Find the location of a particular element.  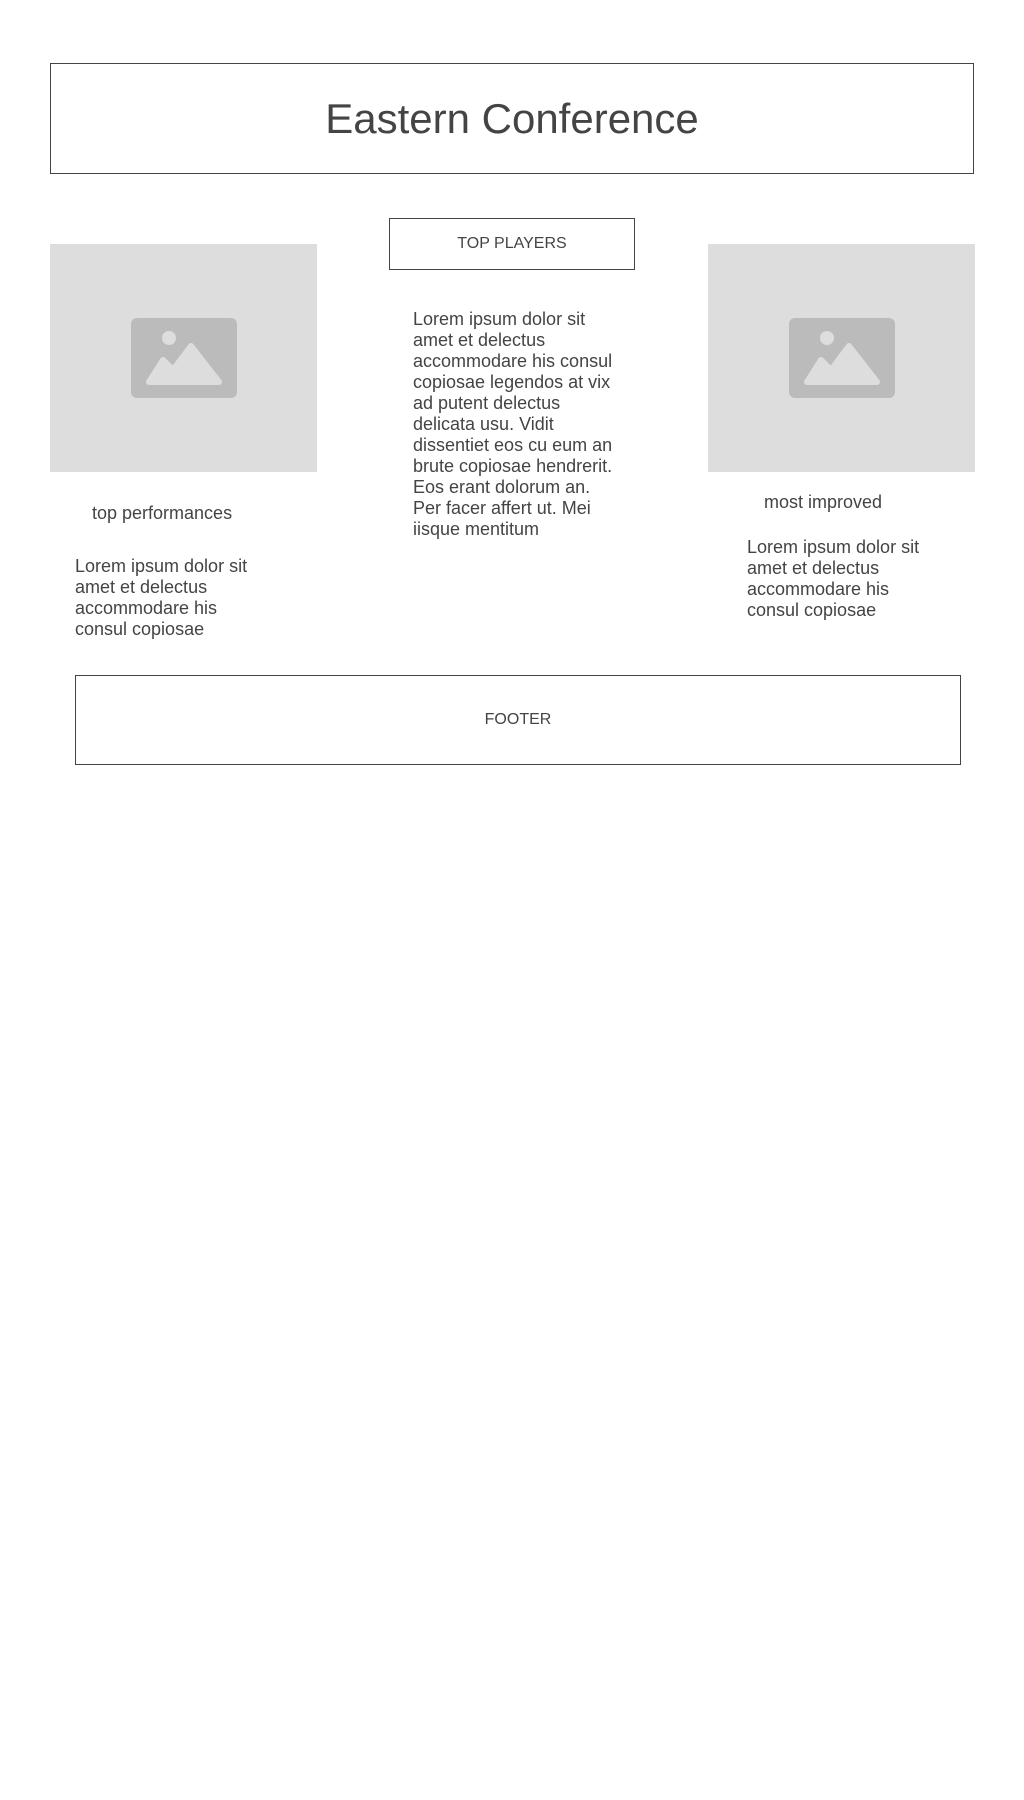

left-image-placeholder is located at coordinates (183, 358).